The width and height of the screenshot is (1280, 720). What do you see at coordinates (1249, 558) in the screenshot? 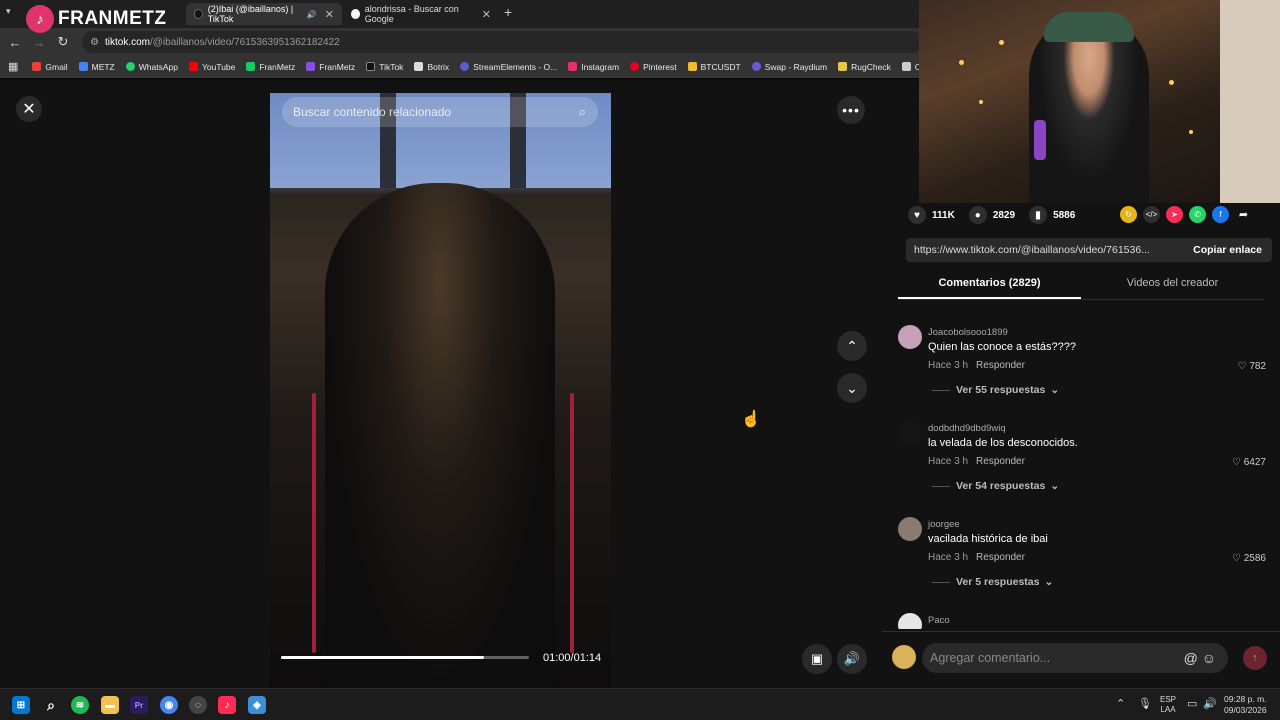
I see `comment-like: ♡ 2586` at bounding box center [1249, 558].